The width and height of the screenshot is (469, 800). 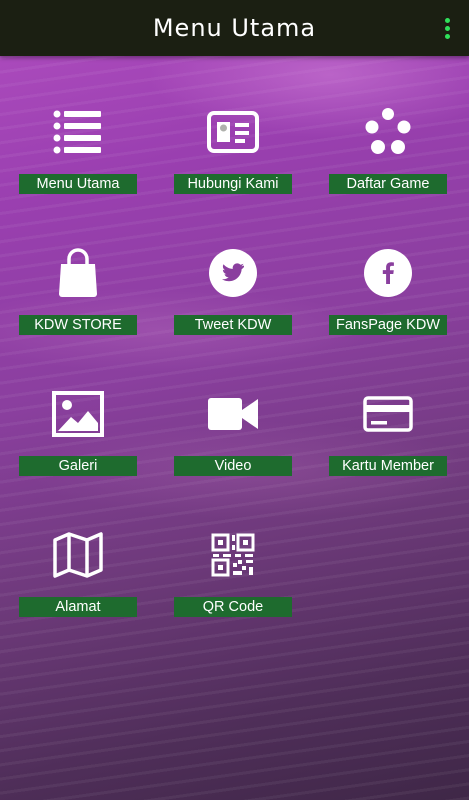 I want to click on menu-item-daftar-game: Daftar Game, so click(x=388, y=156).